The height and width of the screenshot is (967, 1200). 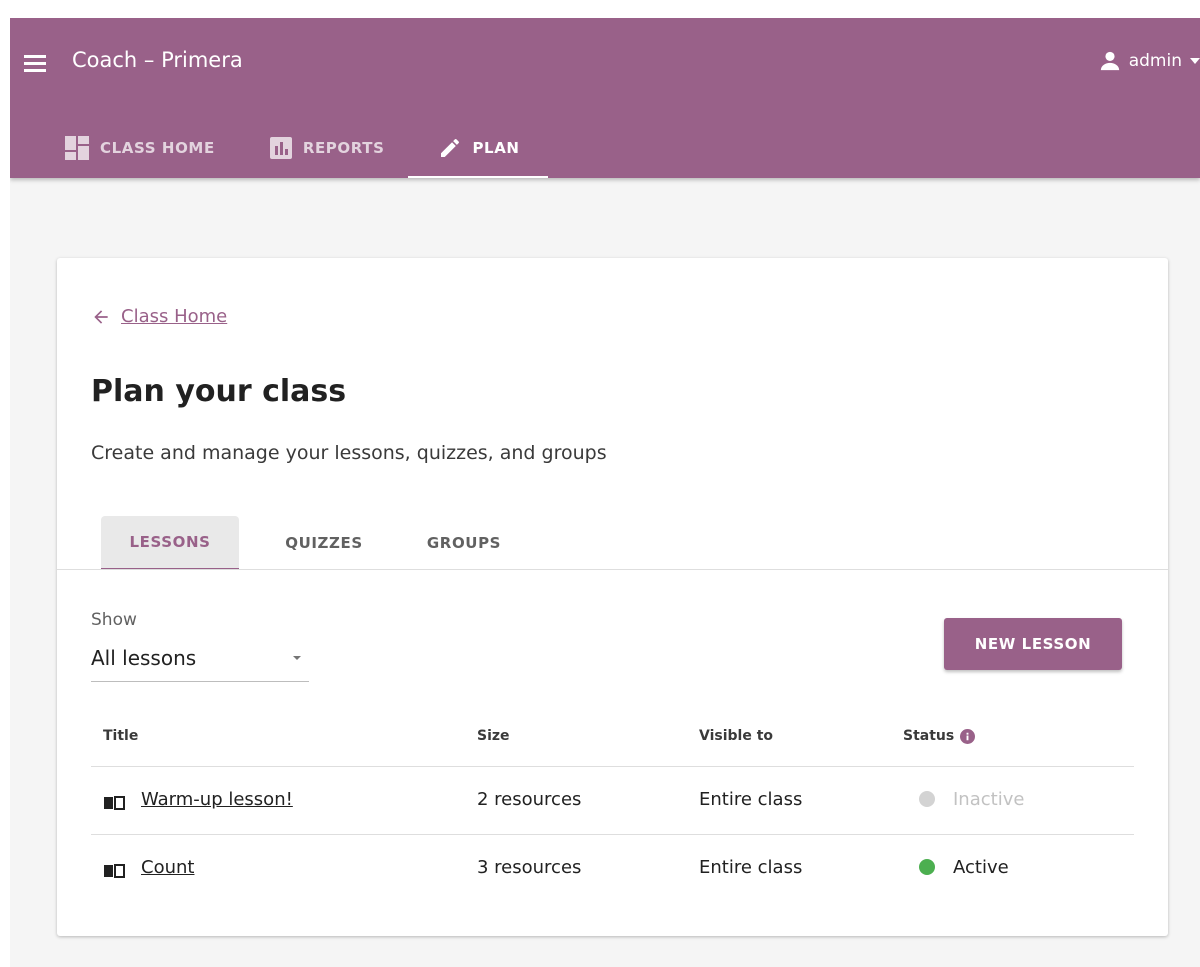 I want to click on arrow-back-icon, so click(x=101, y=316).